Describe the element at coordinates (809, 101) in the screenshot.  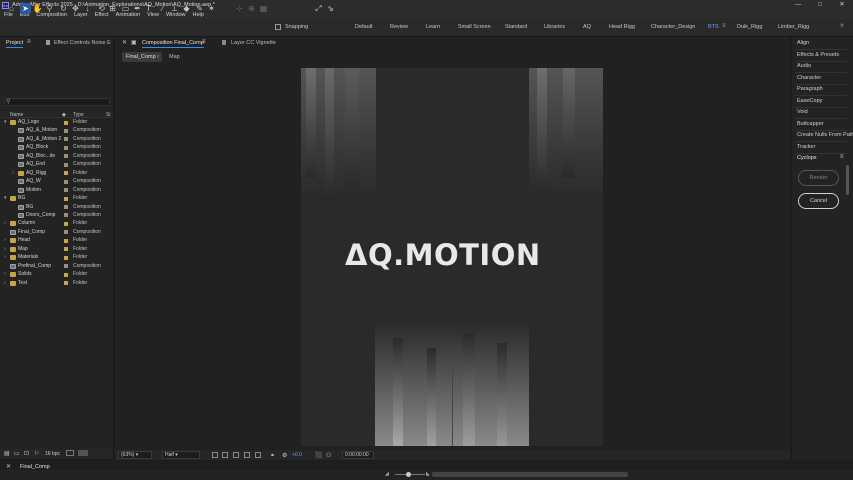
I see `panel-item-easecopy: EaseCopy` at that location.